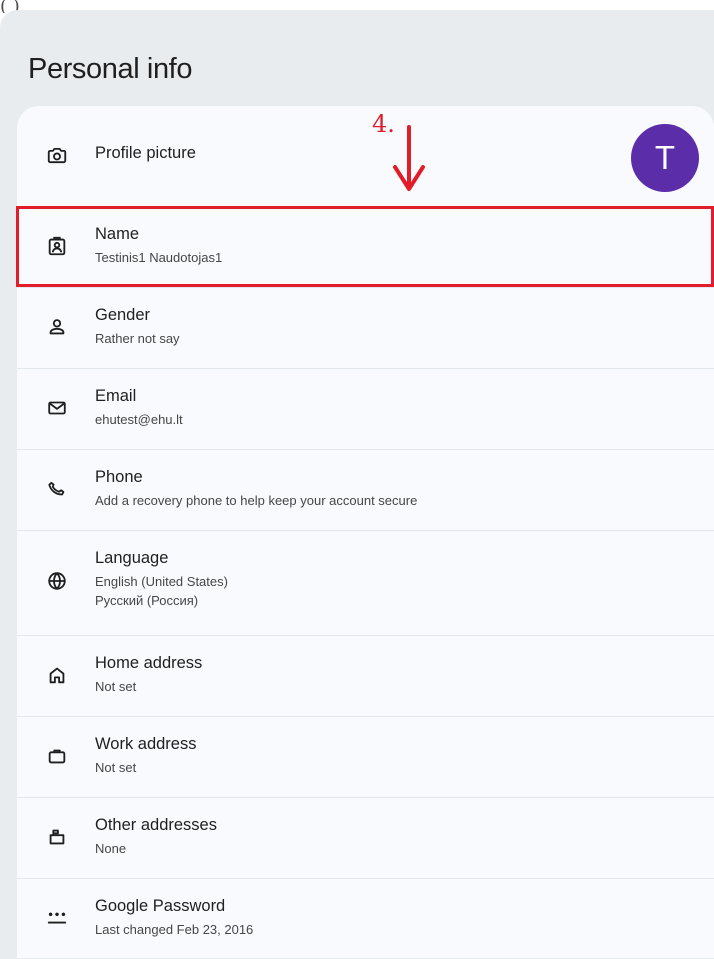 This screenshot has width=714, height=959. What do you see at coordinates (116, 396) in the screenshot?
I see `email-label: Email` at bounding box center [116, 396].